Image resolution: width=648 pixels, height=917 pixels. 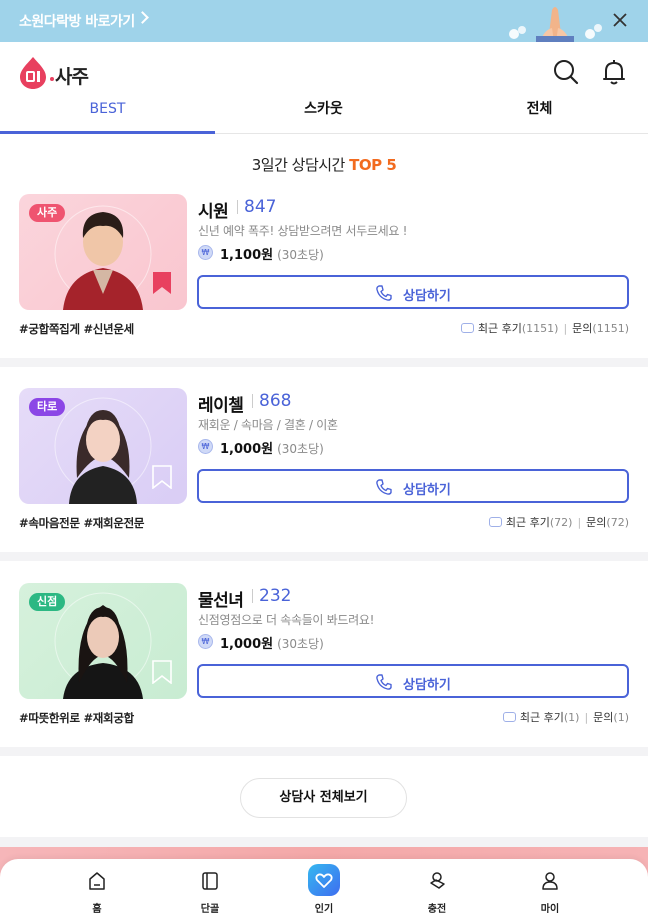 What do you see at coordinates (47, 213) in the screenshot?
I see `category-badge: 사주` at bounding box center [47, 213].